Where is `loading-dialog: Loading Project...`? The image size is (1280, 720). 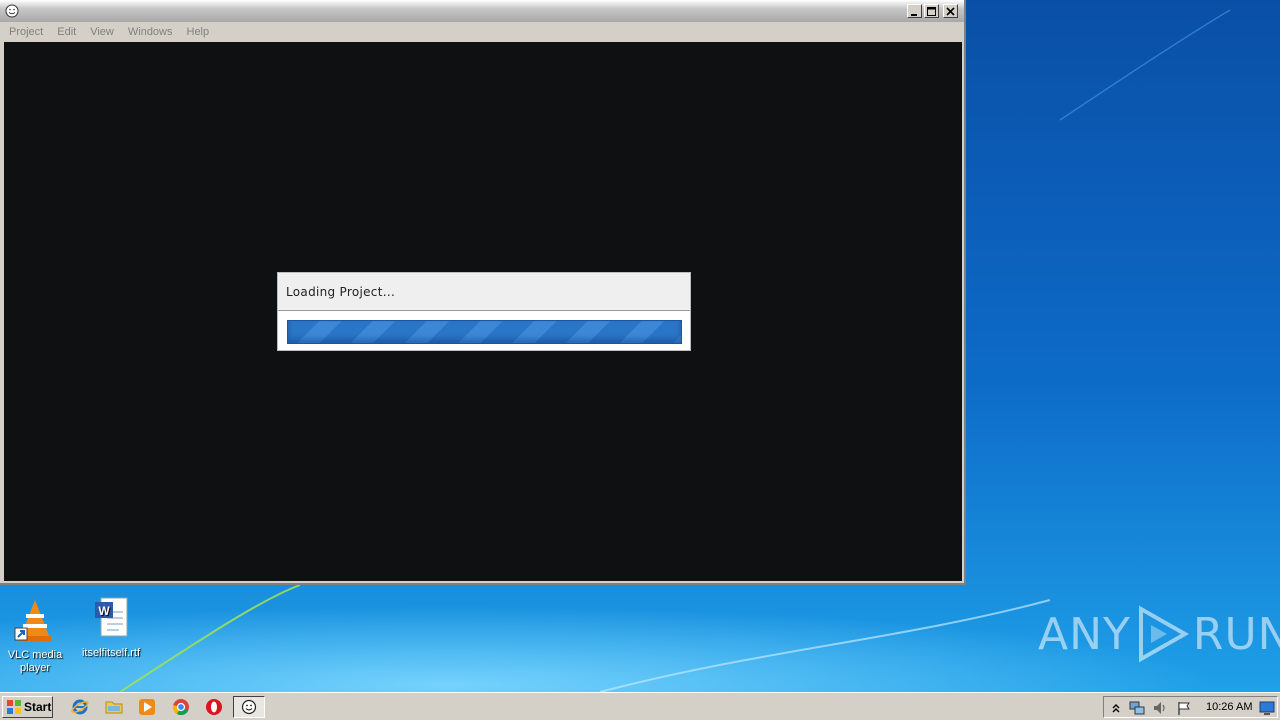
loading-dialog: Loading Project... is located at coordinates (484, 311).